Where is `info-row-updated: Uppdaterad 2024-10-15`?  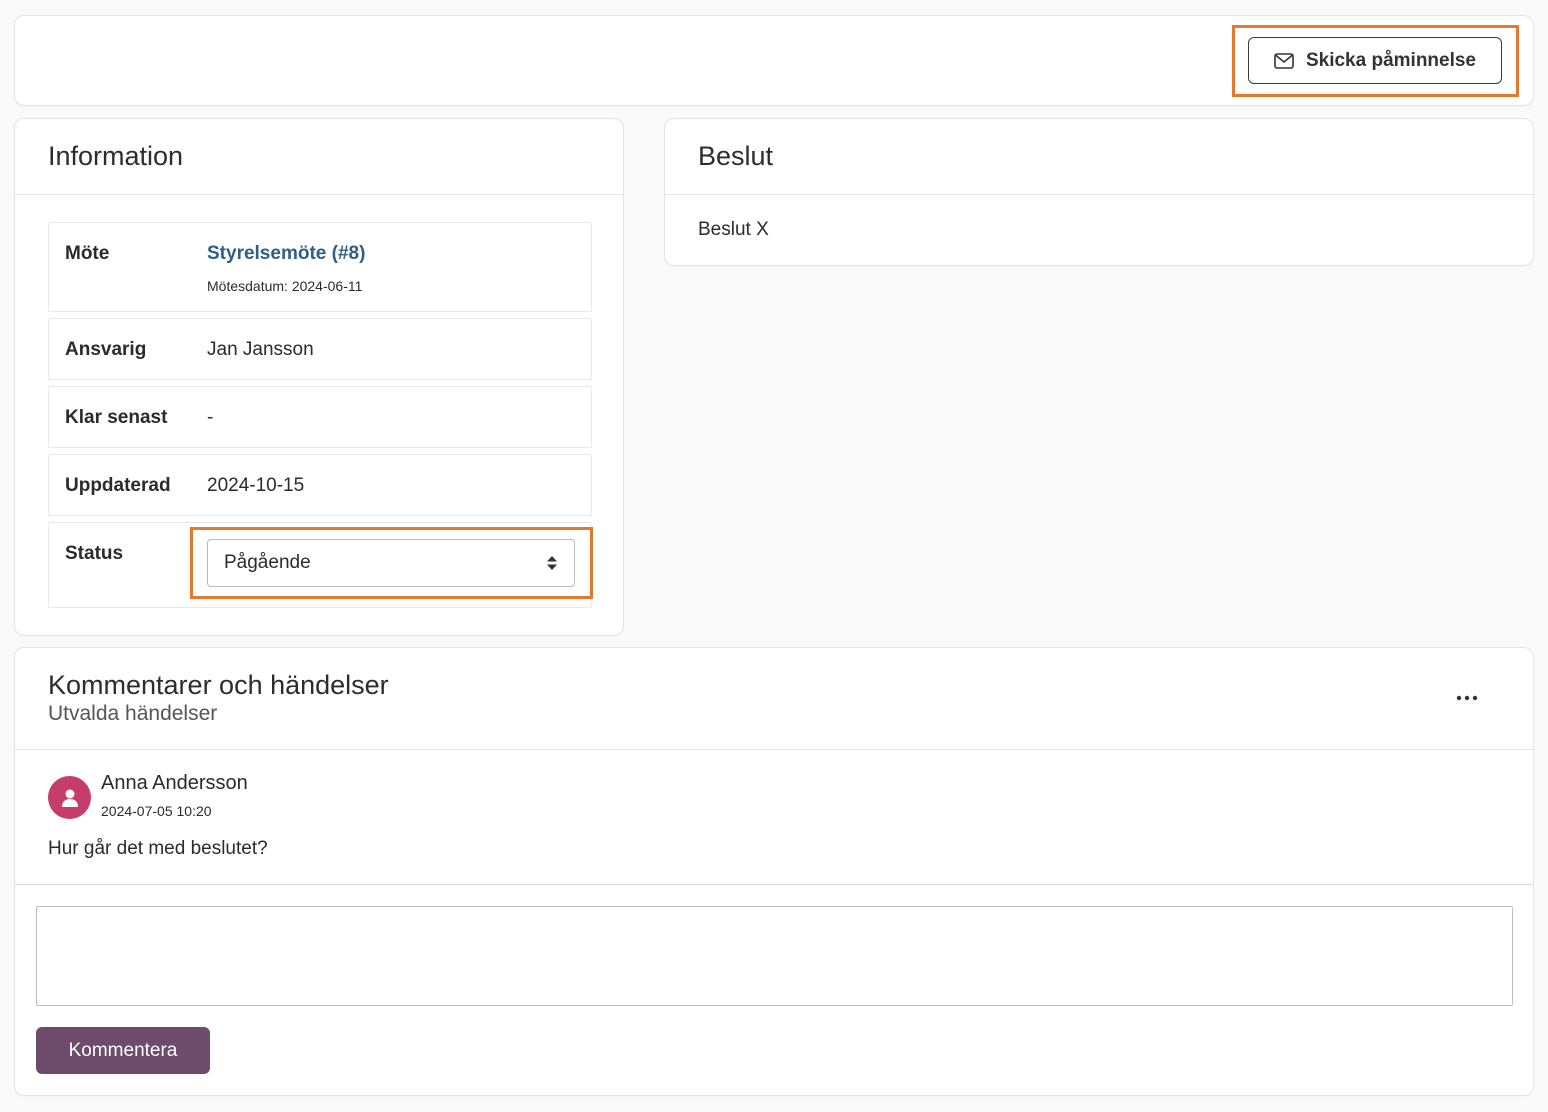 info-row-updated: Uppdaterad 2024-10-15 is located at coordinates (320, 485).